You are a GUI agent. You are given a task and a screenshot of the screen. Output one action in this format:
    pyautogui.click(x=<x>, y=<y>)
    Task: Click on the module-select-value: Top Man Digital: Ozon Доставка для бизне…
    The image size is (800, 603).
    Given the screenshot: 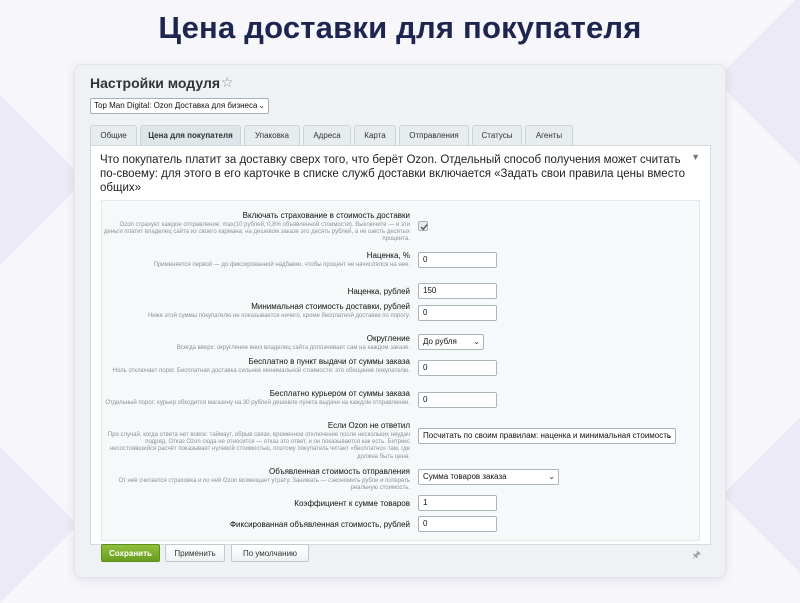 What is the action you would take?
    pyautogui.click(x=176, y=105)
    